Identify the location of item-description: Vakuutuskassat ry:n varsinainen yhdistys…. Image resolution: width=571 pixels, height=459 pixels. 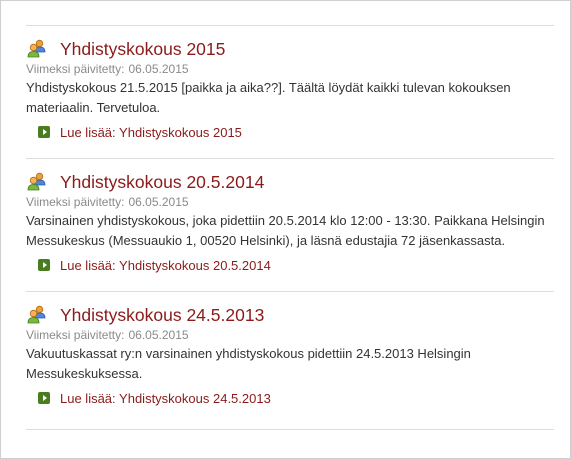
(248, 363).